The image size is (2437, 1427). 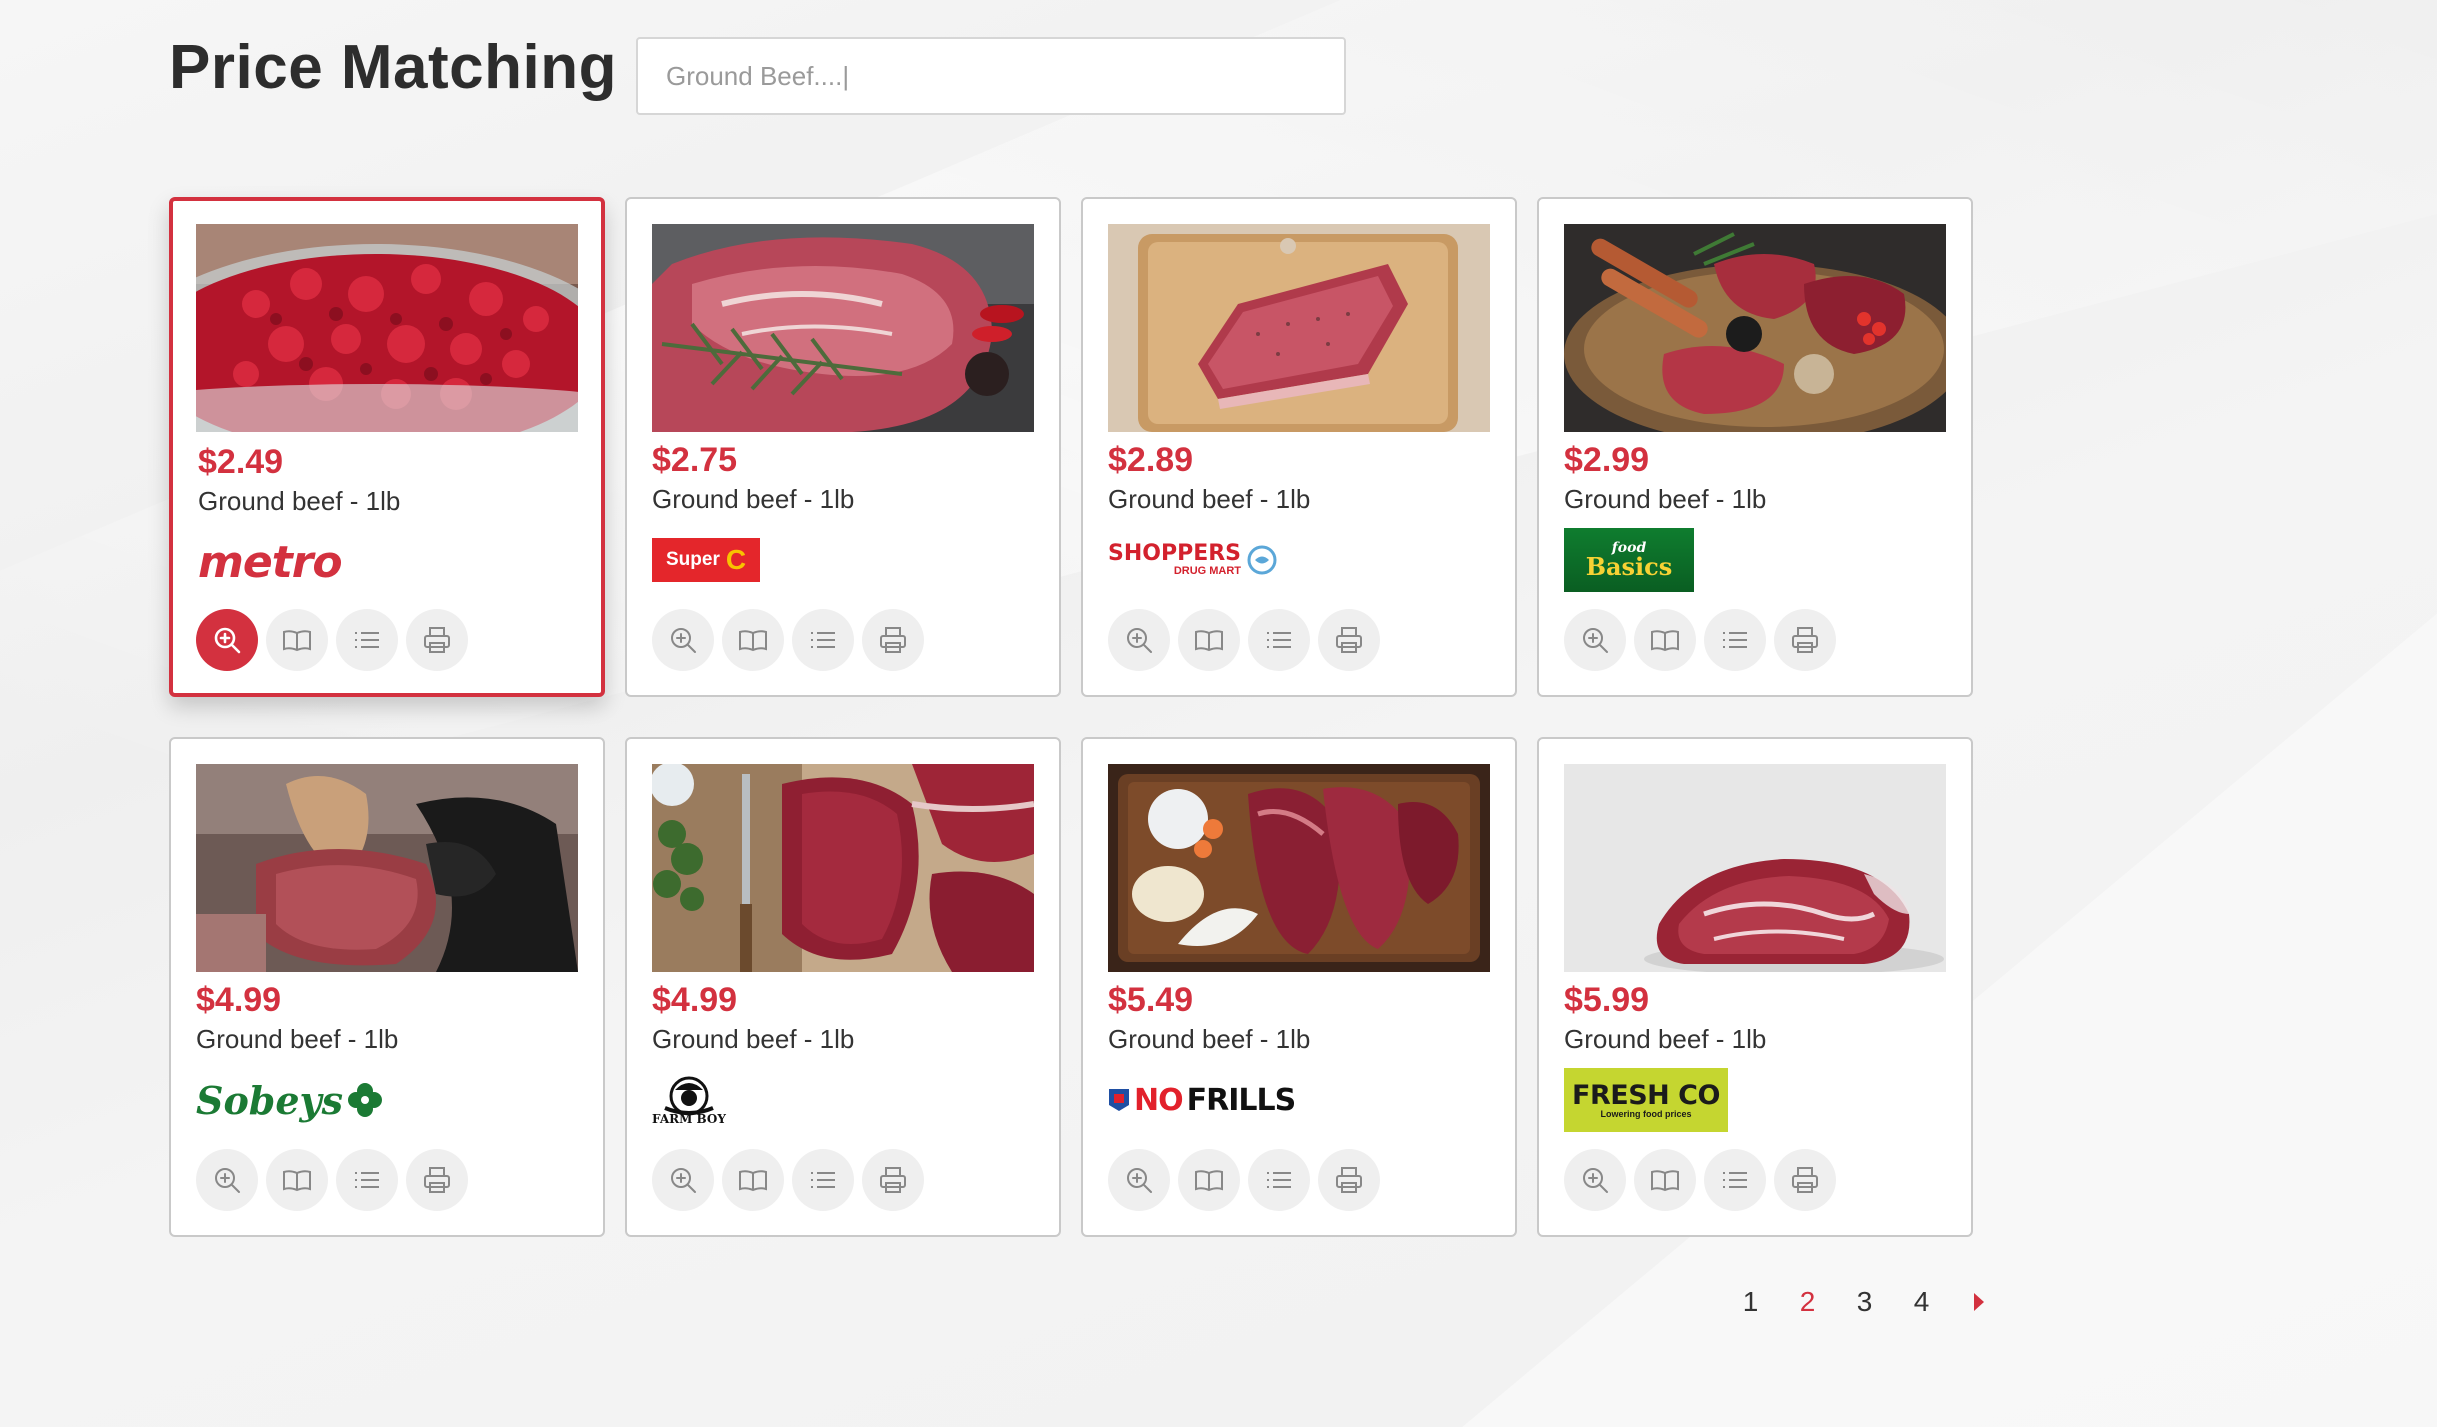 What do you see at coordinates (991, 76) in the screenshot?
I see `search-input` at bounding box center [991, 76].